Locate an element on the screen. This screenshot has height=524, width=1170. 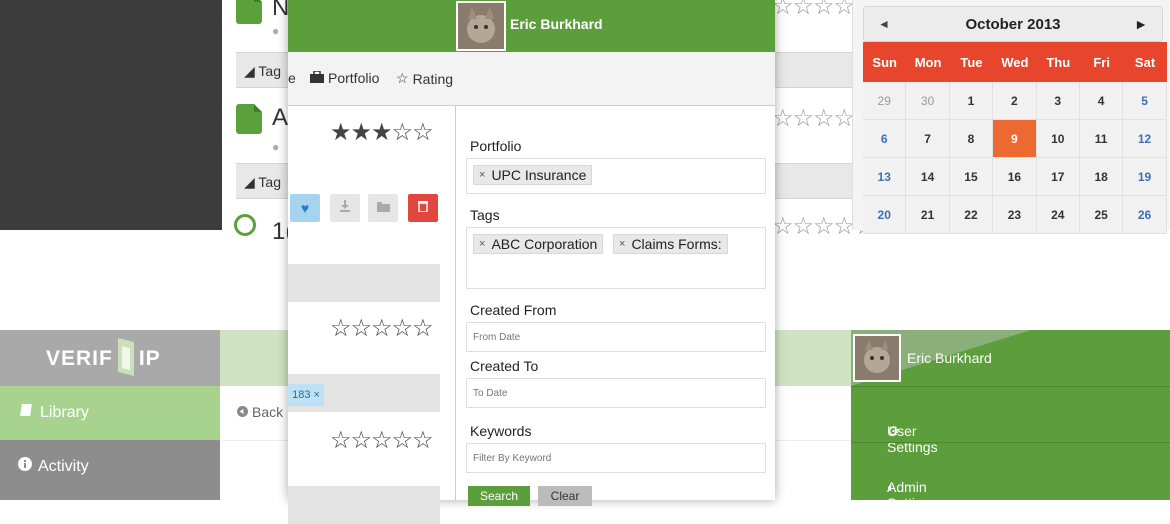
calendar-day: 22 is located at coordinates (971, 215).